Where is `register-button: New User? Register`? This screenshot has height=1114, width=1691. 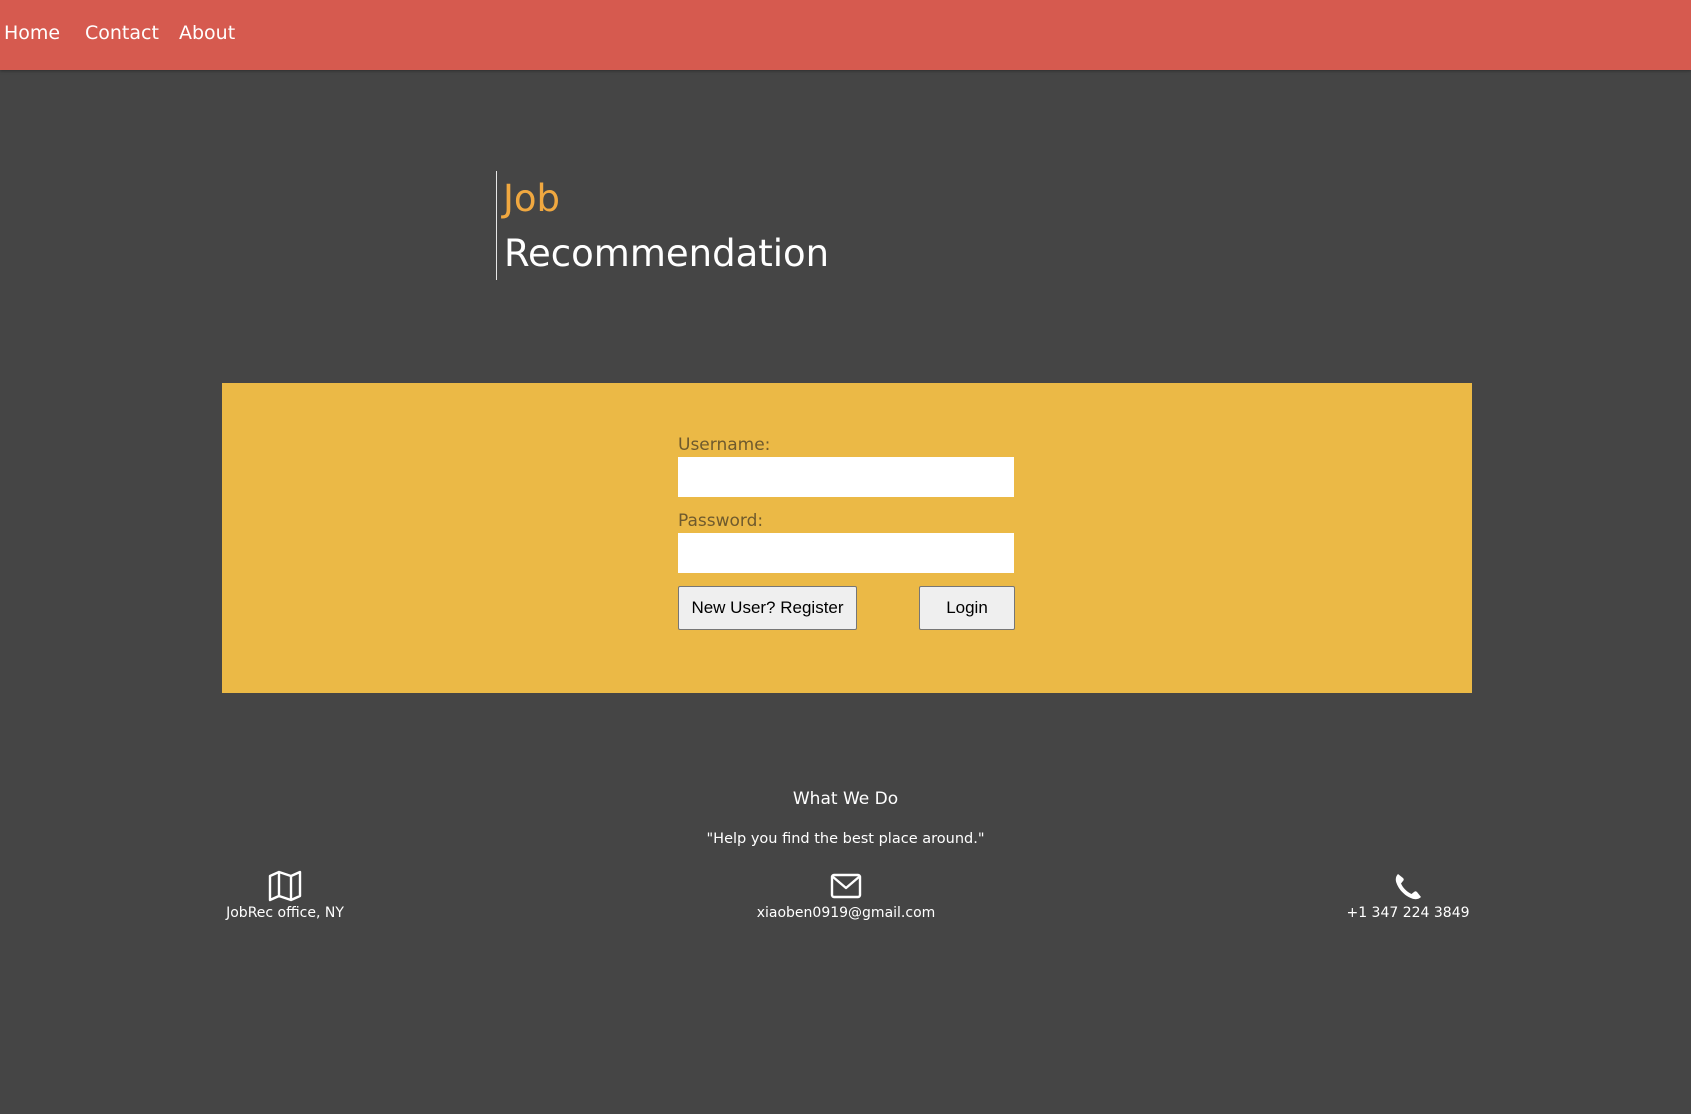 register-button: New User? Register is located at coordinates (767, 608).